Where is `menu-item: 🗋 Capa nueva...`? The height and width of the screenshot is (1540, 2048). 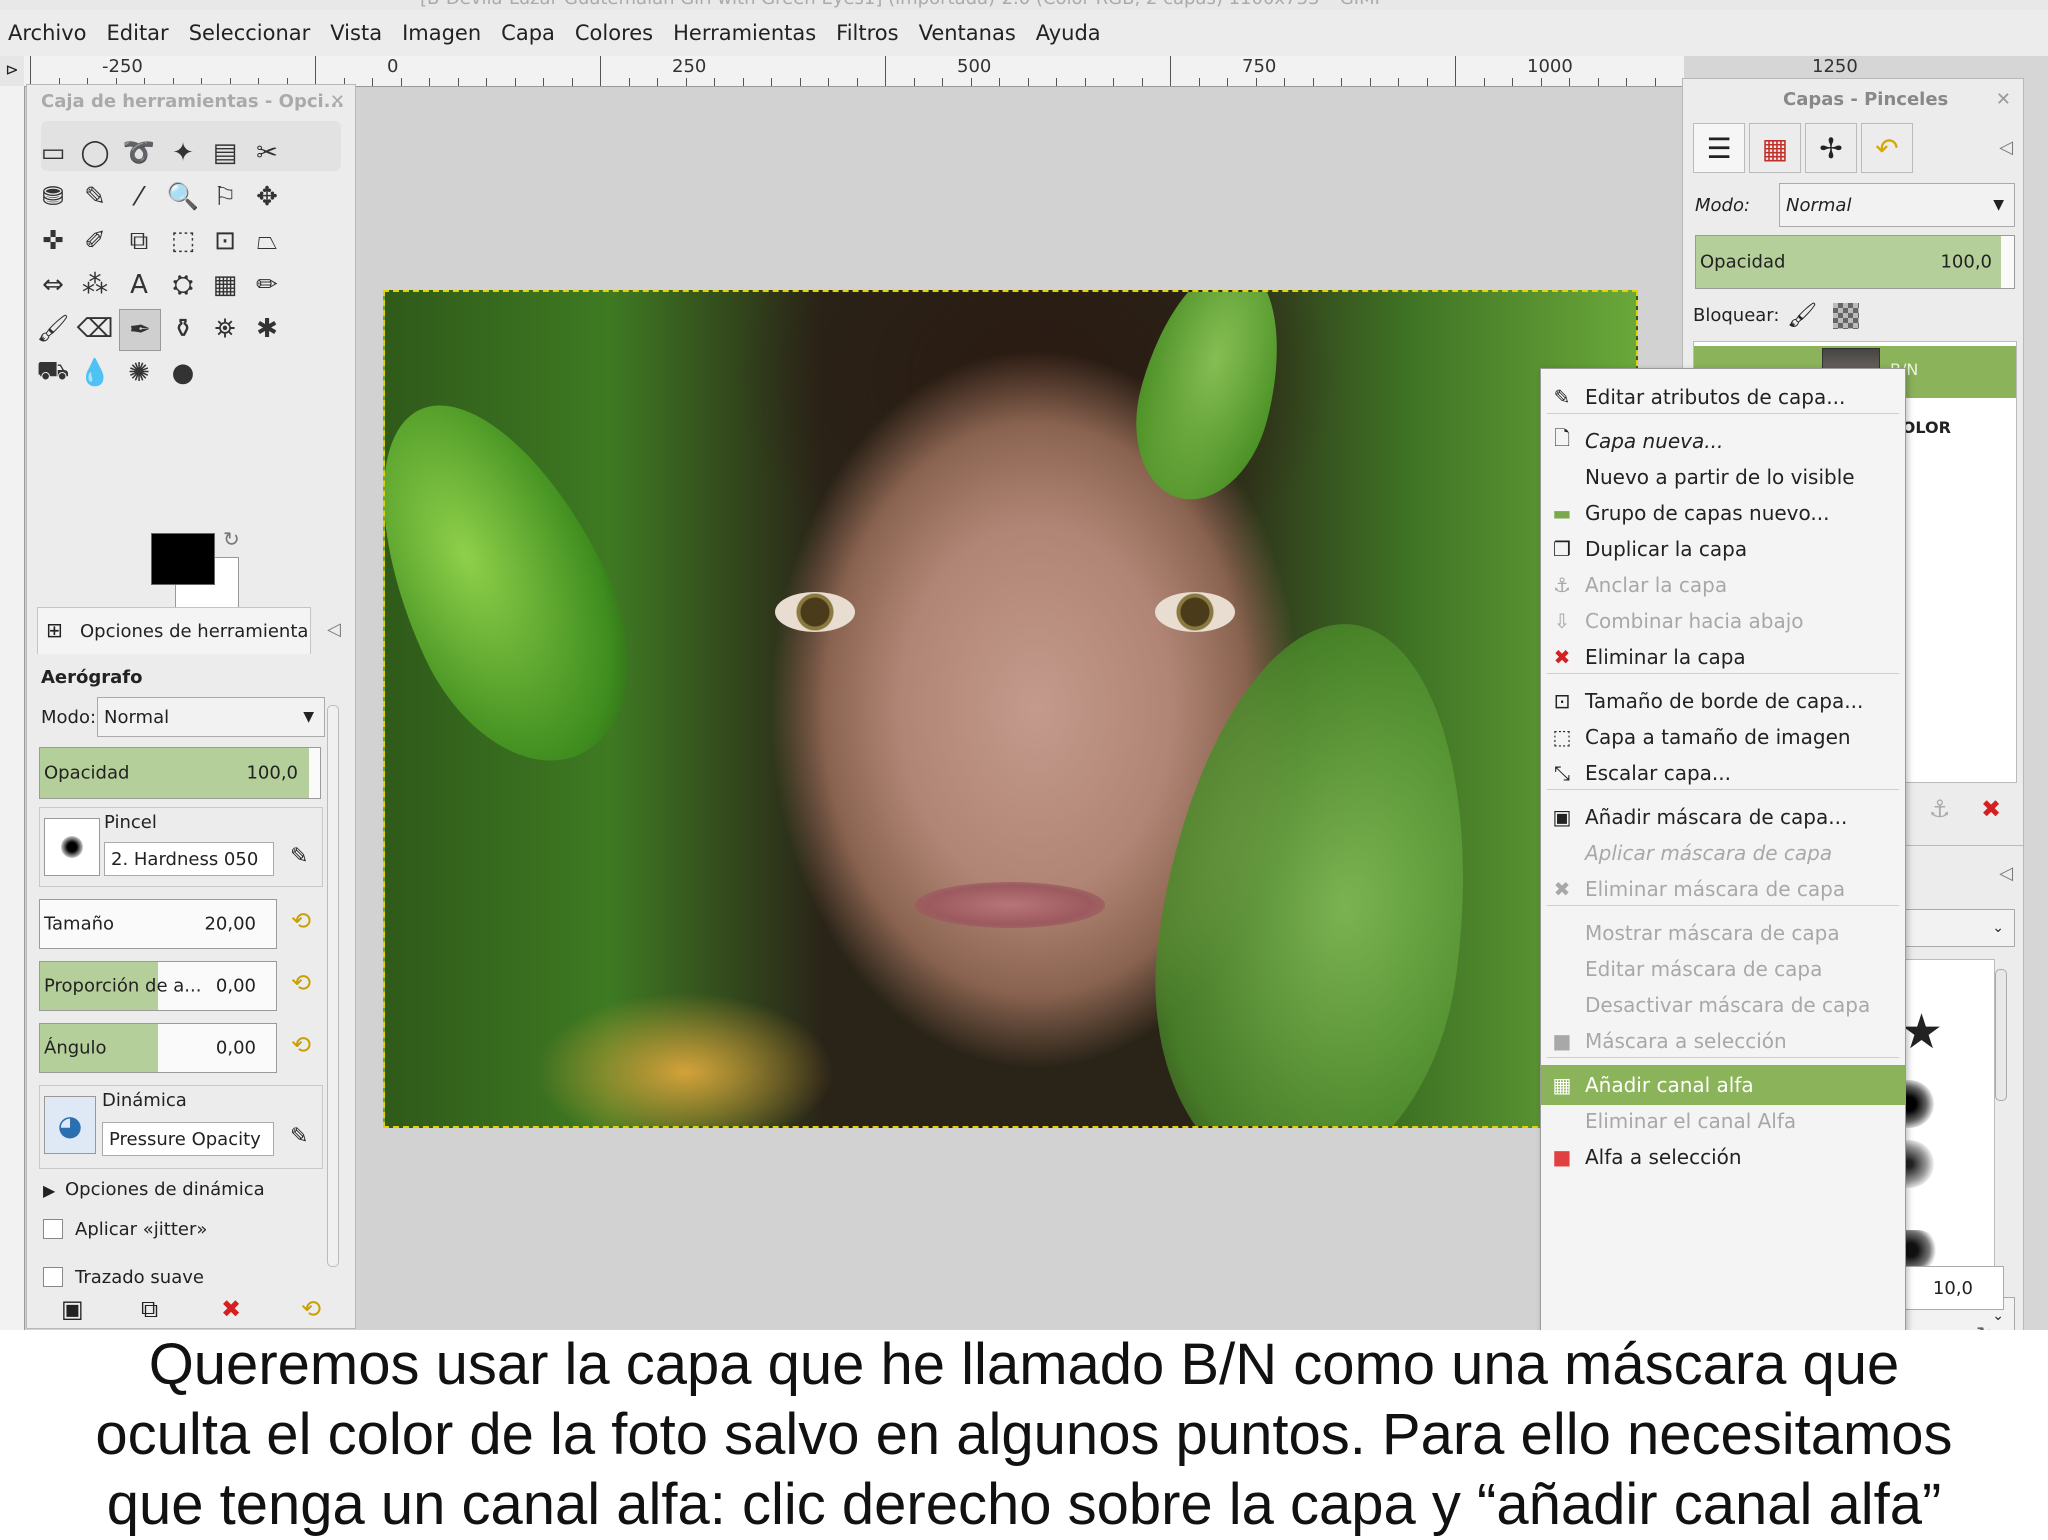
menu-item: 🗋 Capa nueva... is located at coordinates (1723, 441).